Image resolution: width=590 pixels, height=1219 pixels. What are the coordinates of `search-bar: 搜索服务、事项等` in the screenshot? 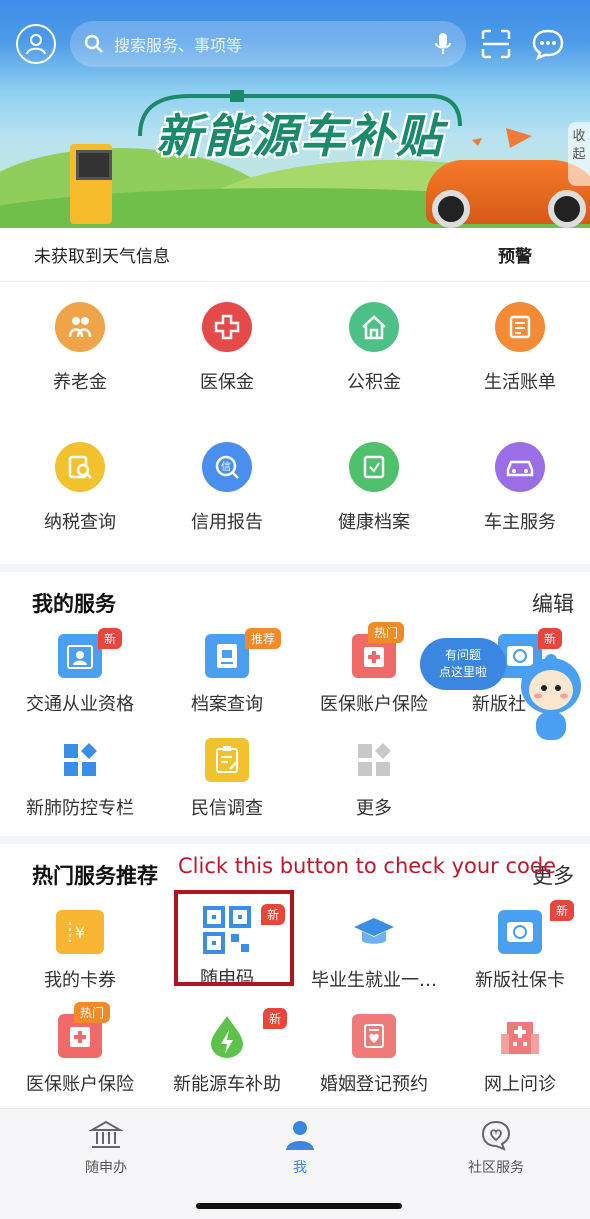 It's located at (268, 44).